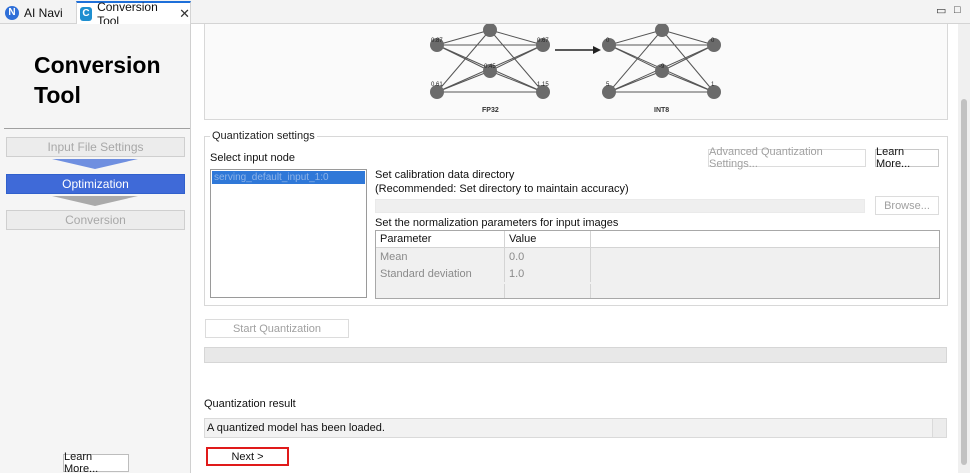  I want to click on table-header-parameter: Parameter, so click(440, 239).